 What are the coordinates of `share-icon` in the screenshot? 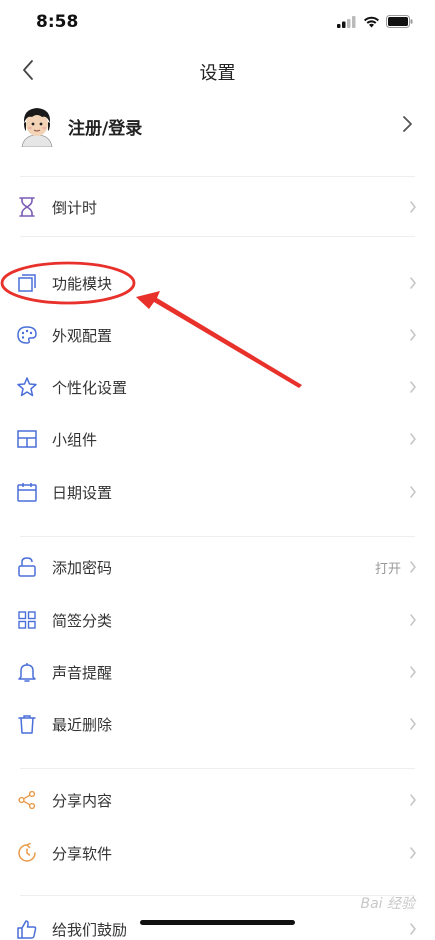 It's located at (27, 800).